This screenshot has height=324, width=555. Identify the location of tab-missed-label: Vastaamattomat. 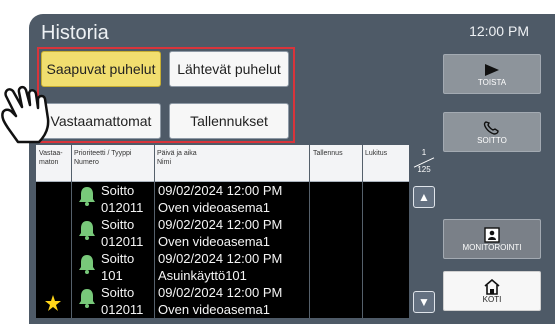
(101, 121).